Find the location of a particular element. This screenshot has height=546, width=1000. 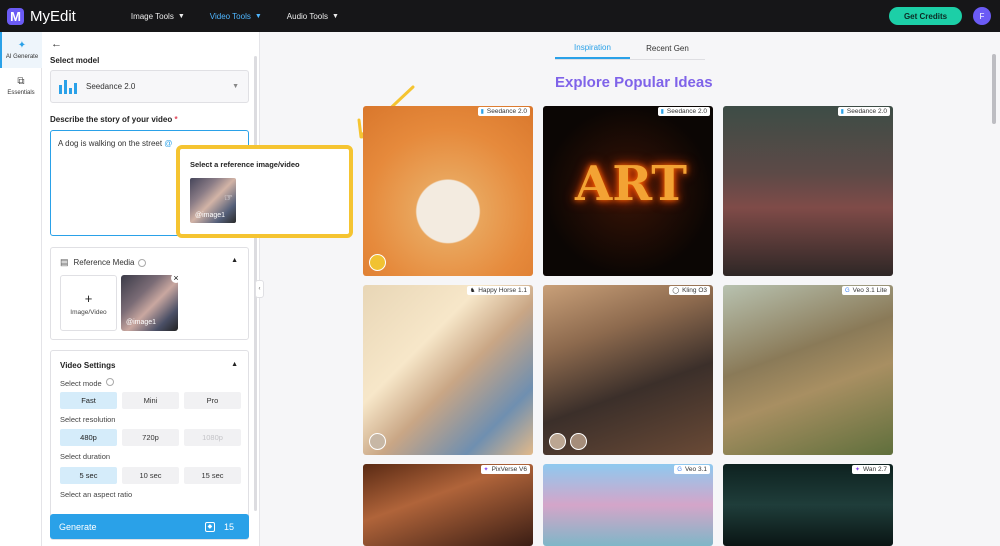

resolution-selector: 480p 720p 1080p is located at coordinates (150, 437).